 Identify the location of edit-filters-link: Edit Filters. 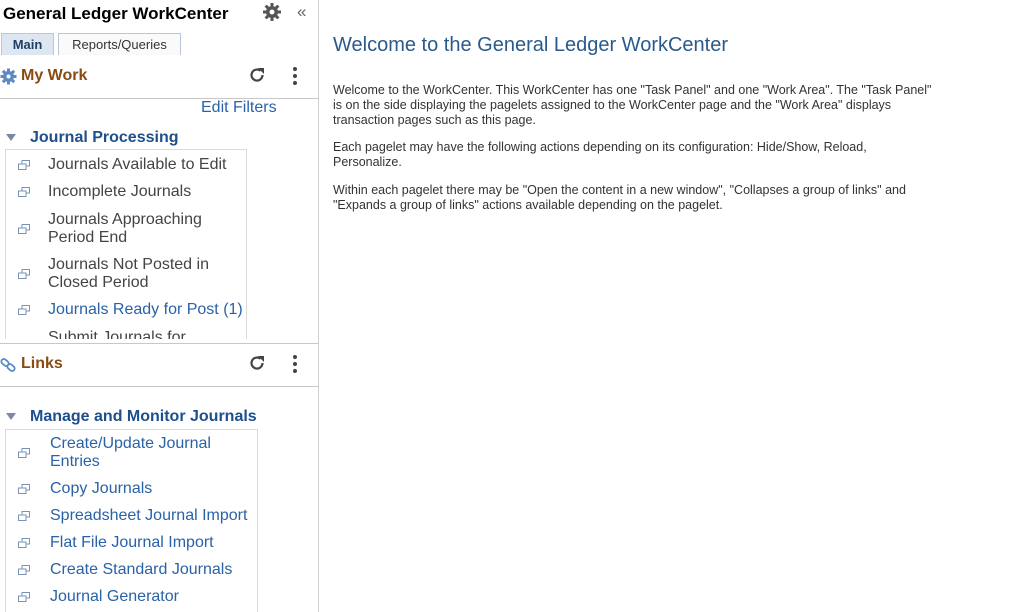
(239, 108).